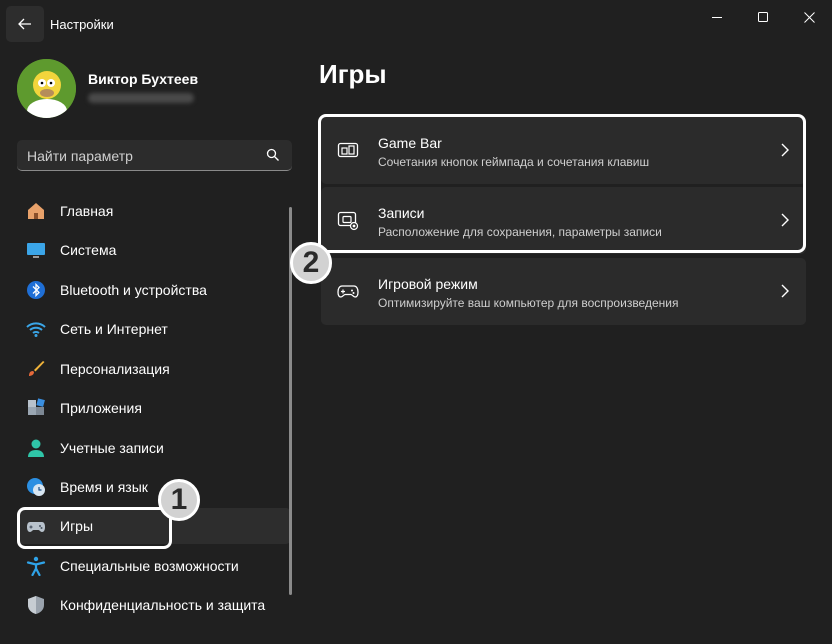 Image resolution: width=832 pixels, height=644 pixels. Describe the element at coordinates (36, 406) in the screenshot. I see `apps-icon` at that location.